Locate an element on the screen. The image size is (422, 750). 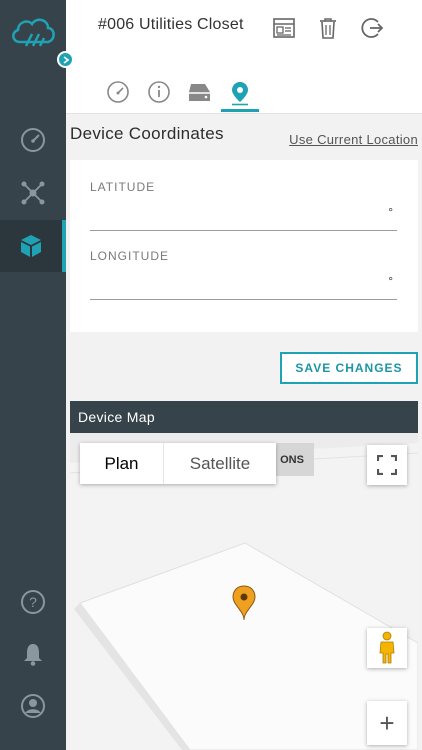
network-icon is located at coordinates (33, 193).